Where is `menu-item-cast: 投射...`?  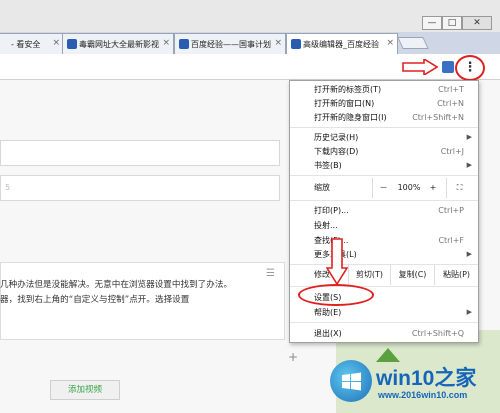
menu-item-cast: 投射... is located at coordinates (384, 225).